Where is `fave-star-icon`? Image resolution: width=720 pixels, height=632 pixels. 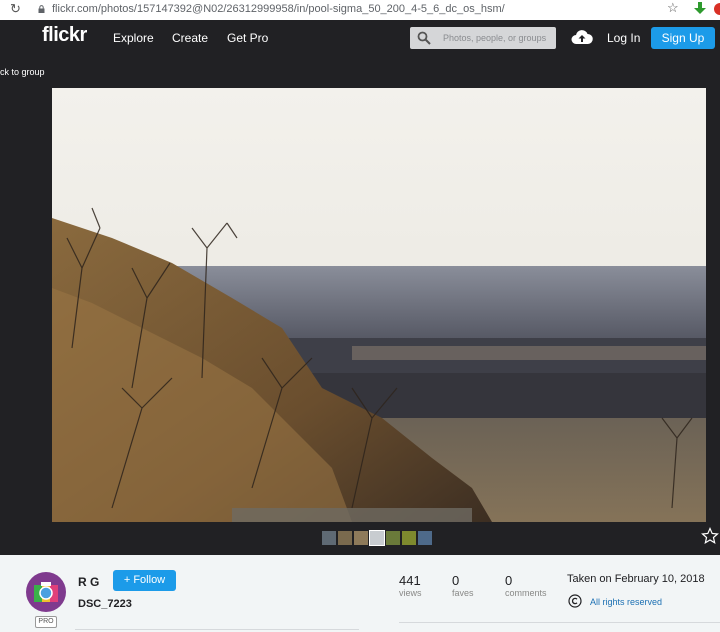
fave-star-icon is located at coordinates (710, 536).